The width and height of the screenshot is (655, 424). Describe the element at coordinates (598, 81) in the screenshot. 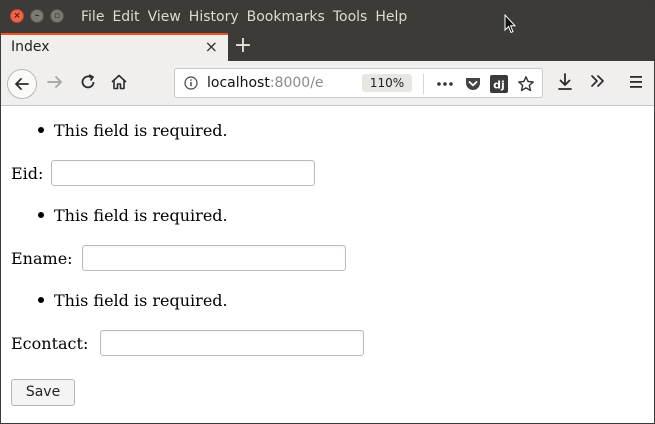

I see `overflow-chevron-icon` at that location.